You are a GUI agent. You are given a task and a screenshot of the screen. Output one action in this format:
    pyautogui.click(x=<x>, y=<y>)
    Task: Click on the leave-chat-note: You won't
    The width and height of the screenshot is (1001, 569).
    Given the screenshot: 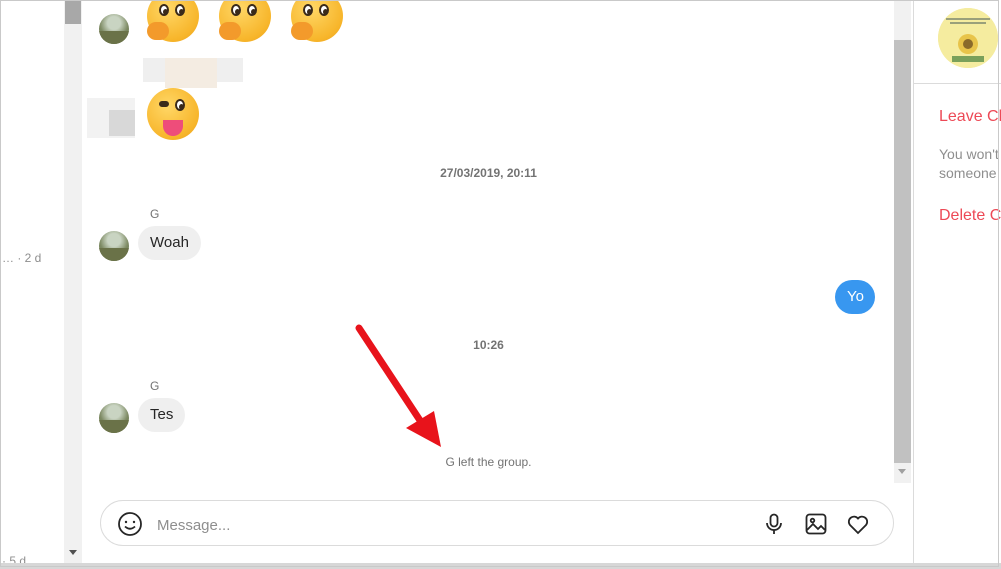 What is the action you would take?
    pyautogui.click(x=969, y=154)
    